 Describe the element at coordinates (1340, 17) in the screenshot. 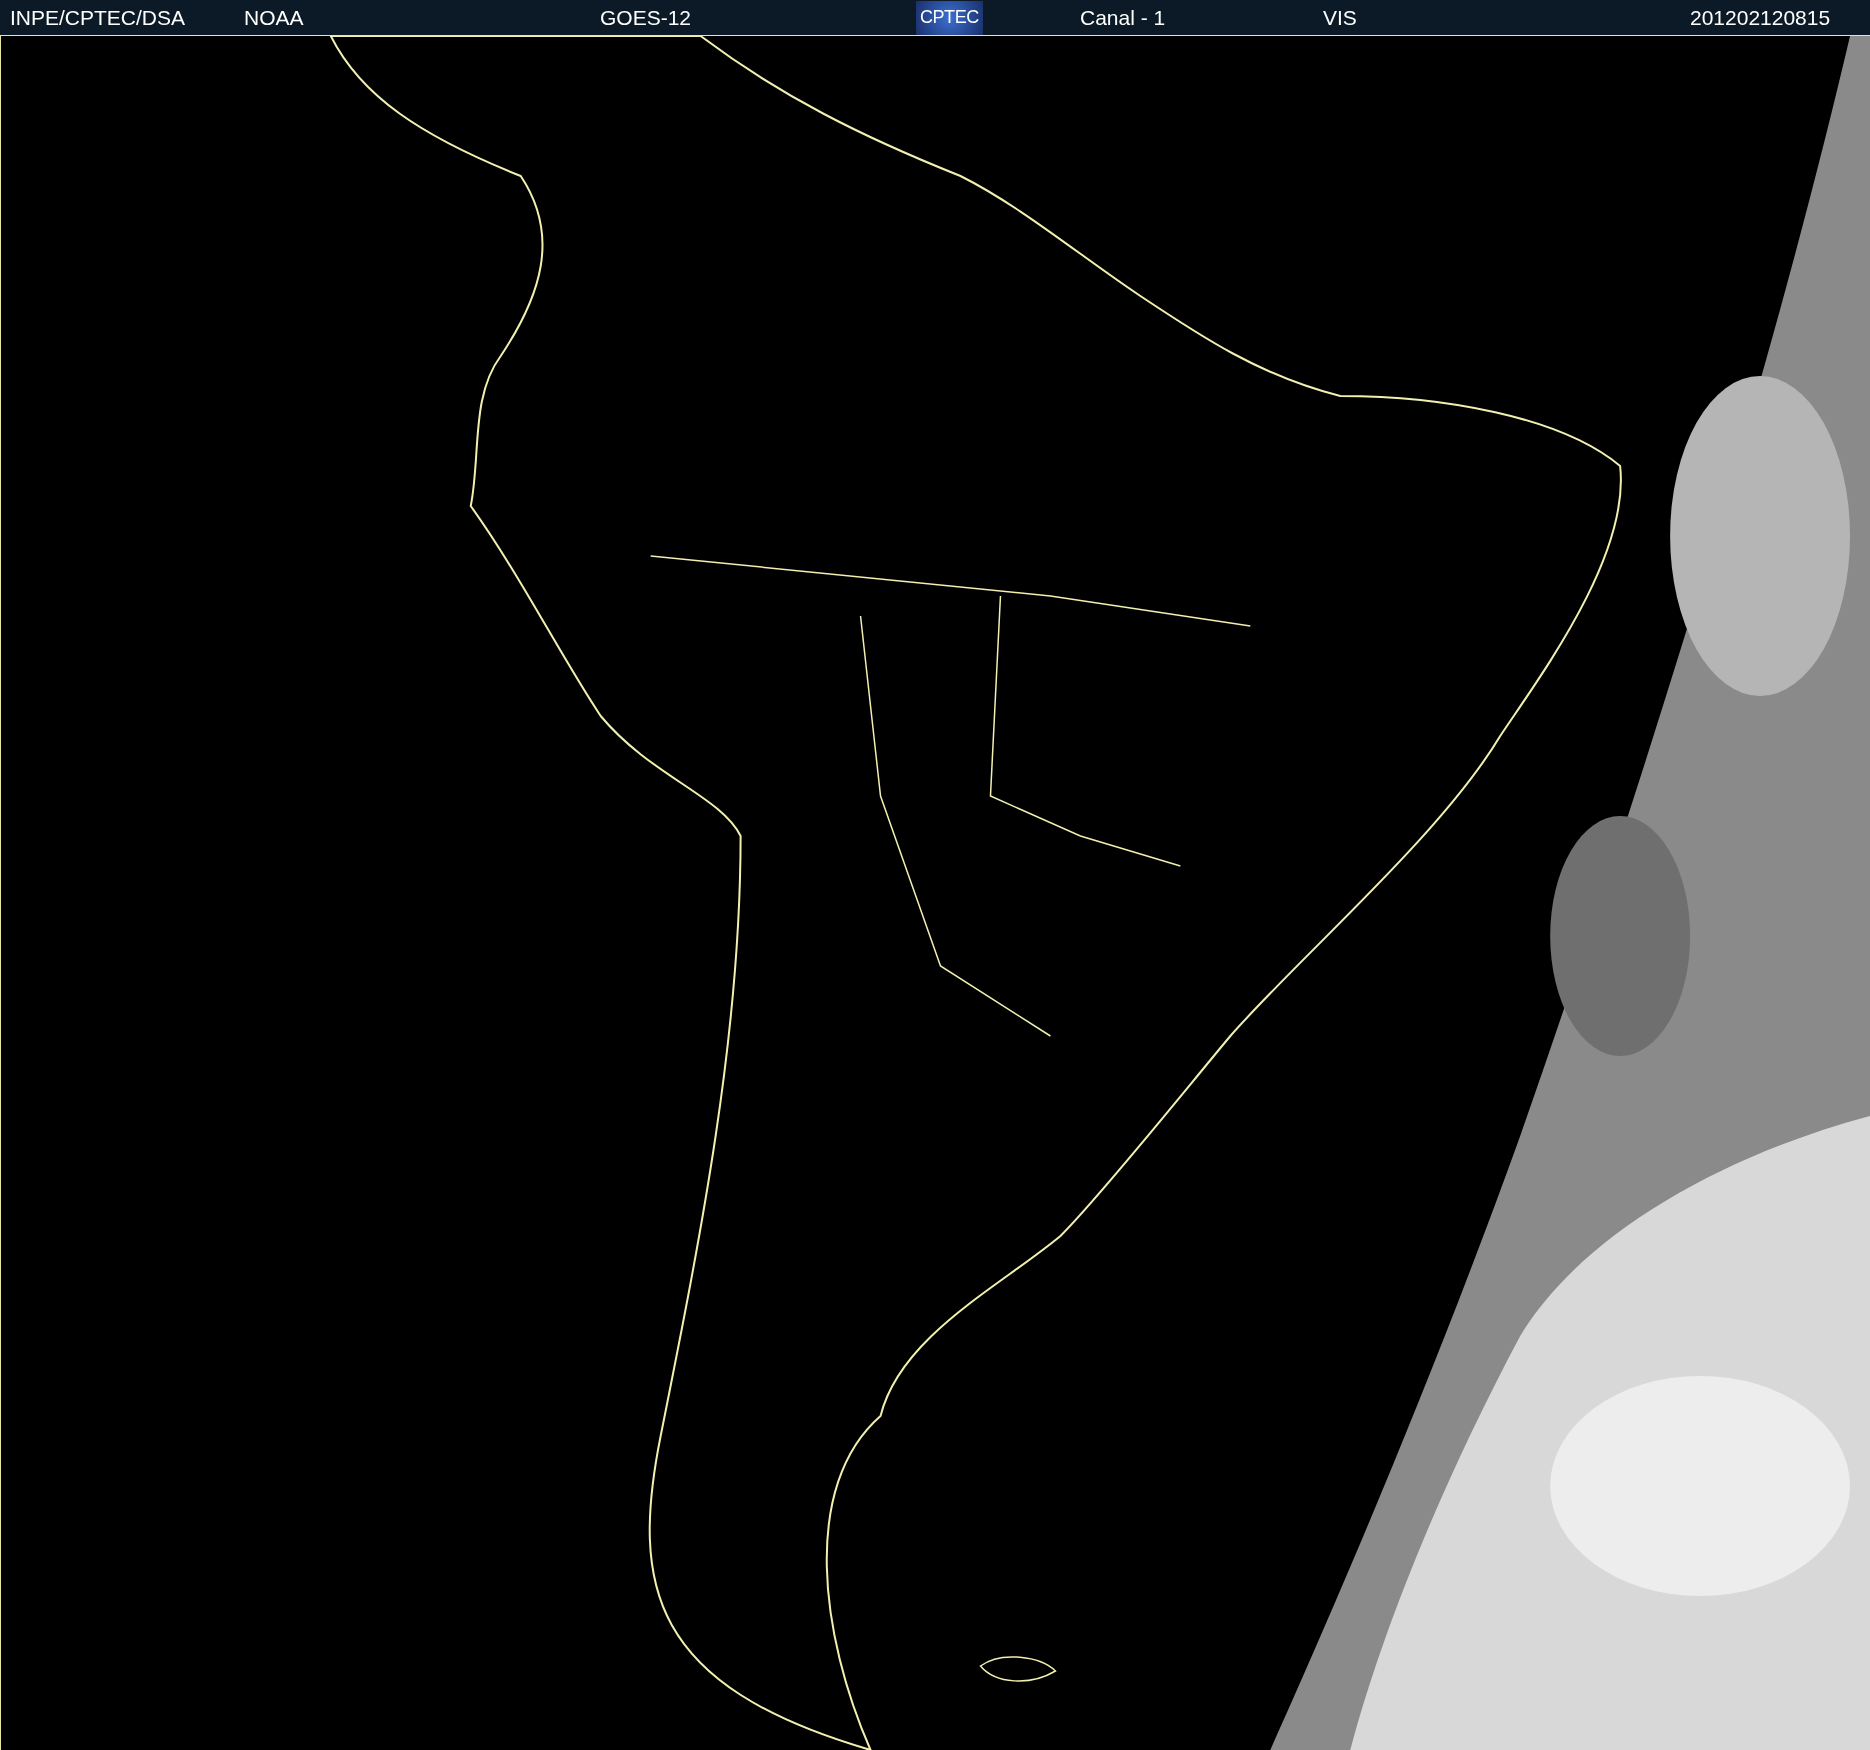

I see `header-label: VIS` at that location.